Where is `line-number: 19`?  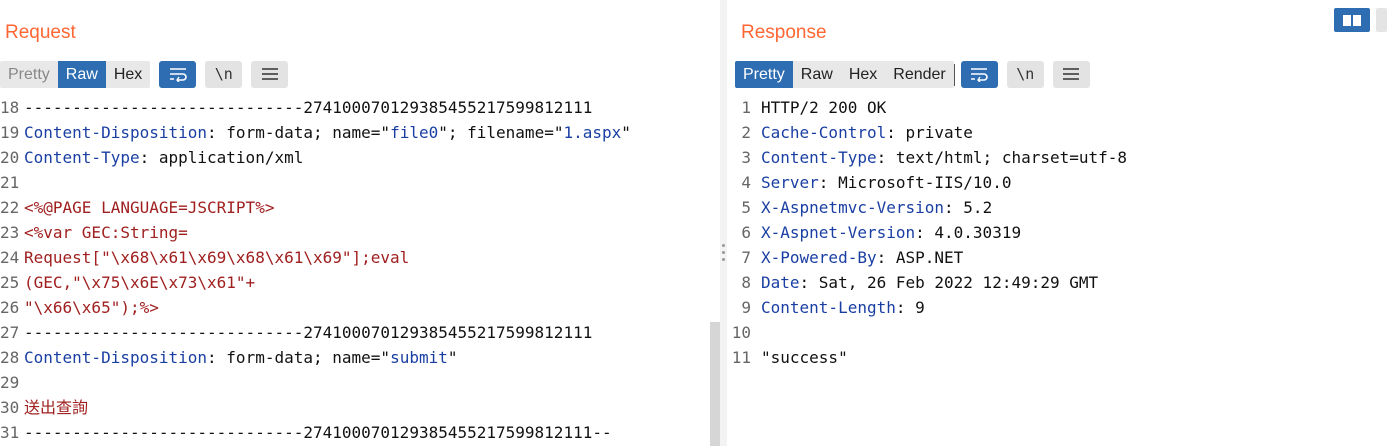
line-number: 19 is located at coordinates (10, 132).